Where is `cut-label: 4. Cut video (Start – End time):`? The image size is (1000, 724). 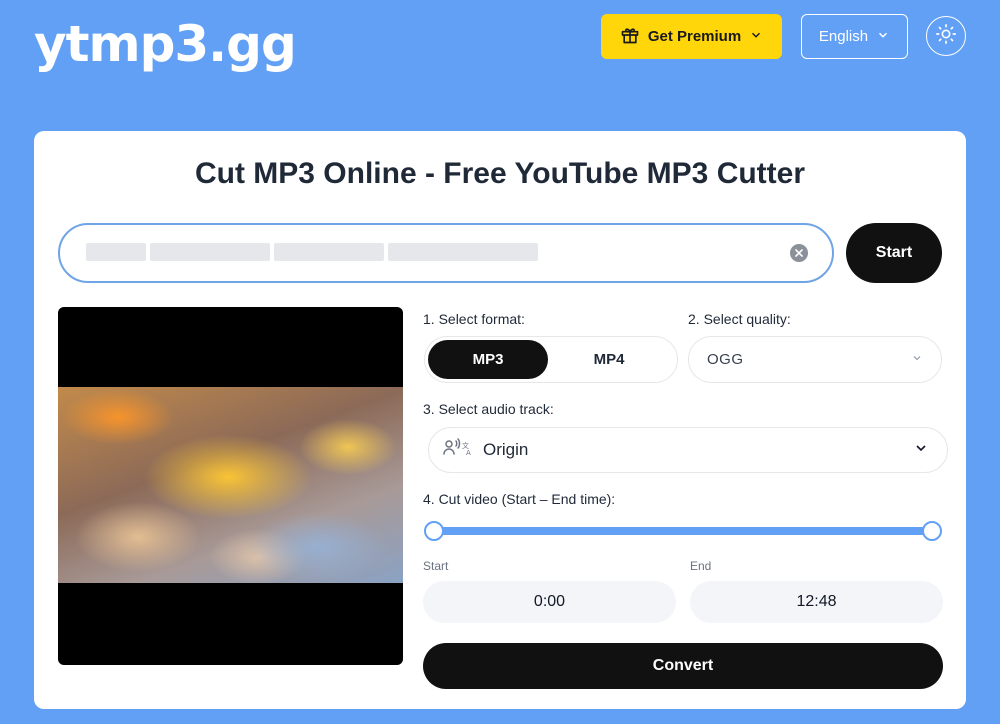
cut-label: 4. Cut video (Start – End time): is located at coordinates (519, 499).